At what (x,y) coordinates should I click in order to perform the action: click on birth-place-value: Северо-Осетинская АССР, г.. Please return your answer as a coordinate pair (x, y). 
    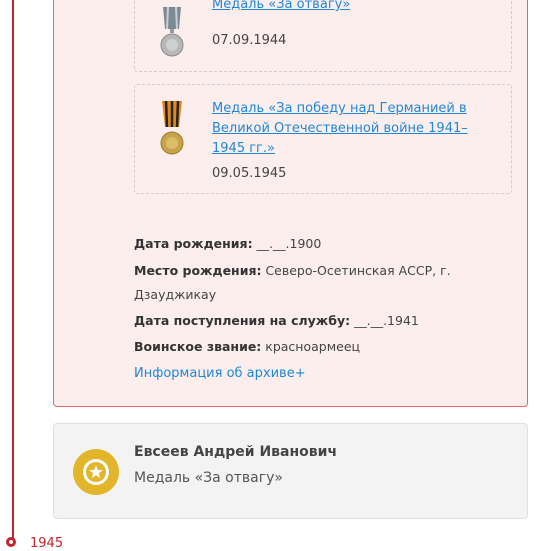
    Looking at the image, I should click on (356, 270).